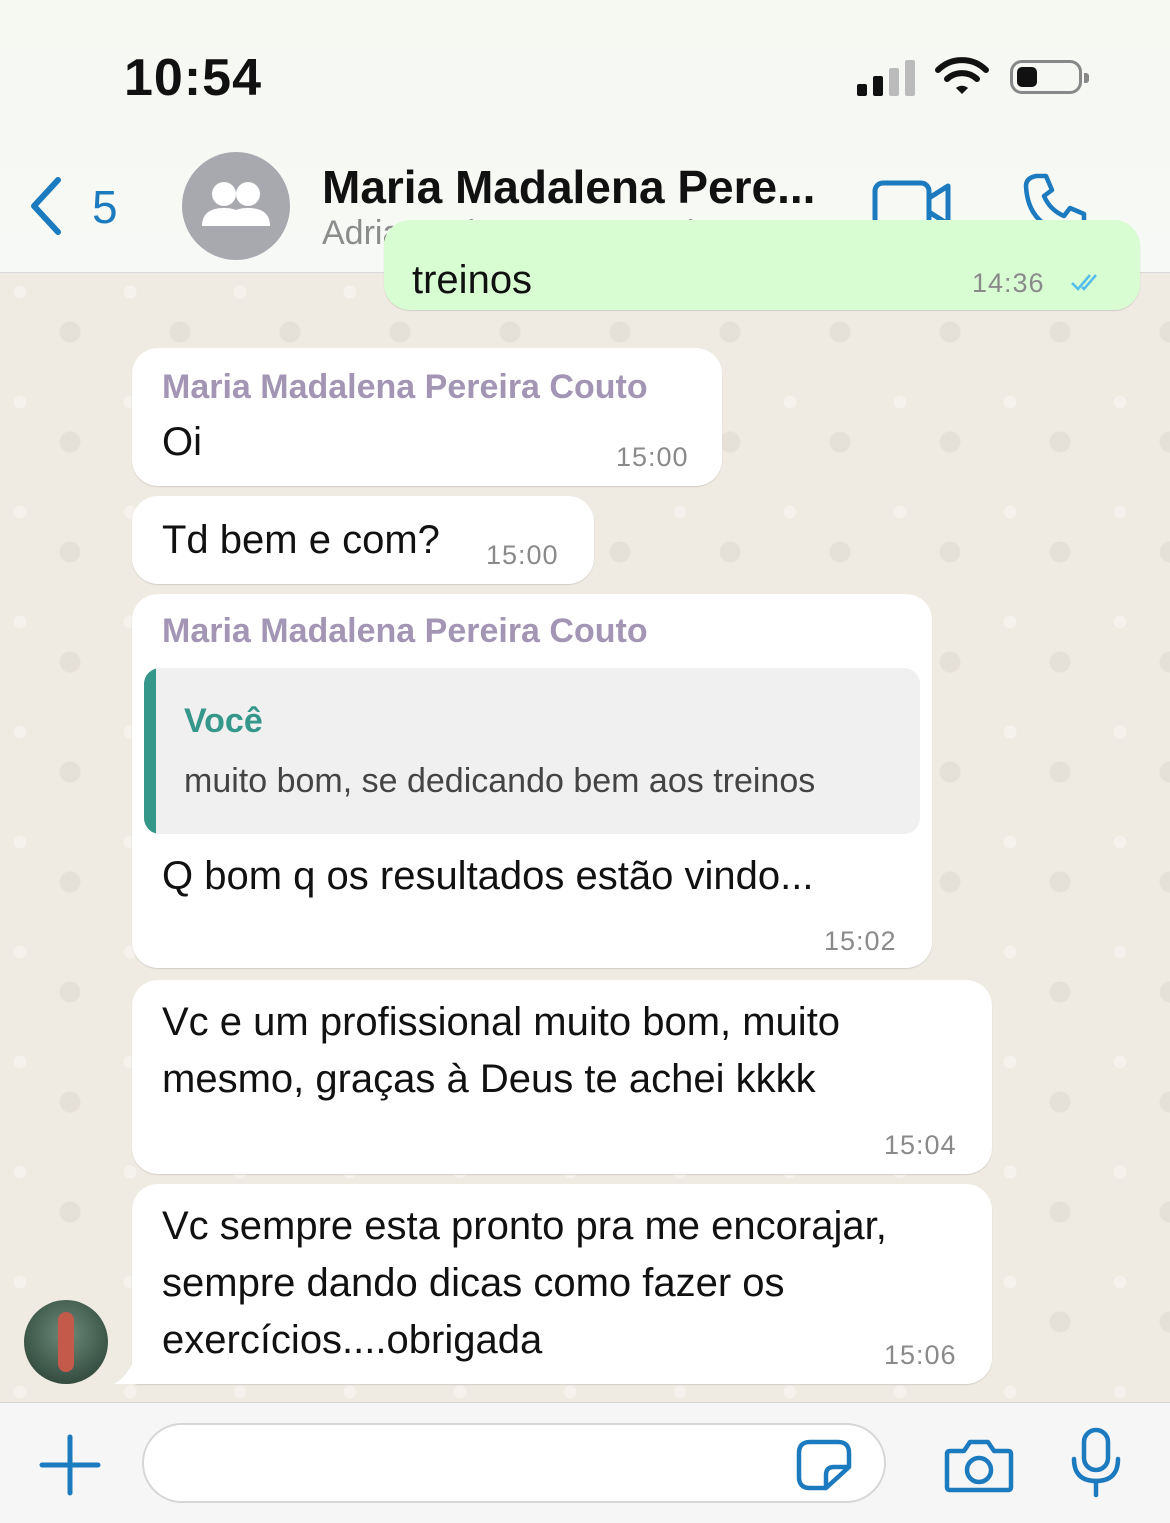 This screenshot has height=1523, width=1170. I want to click on message-input, so click(514, 1463).